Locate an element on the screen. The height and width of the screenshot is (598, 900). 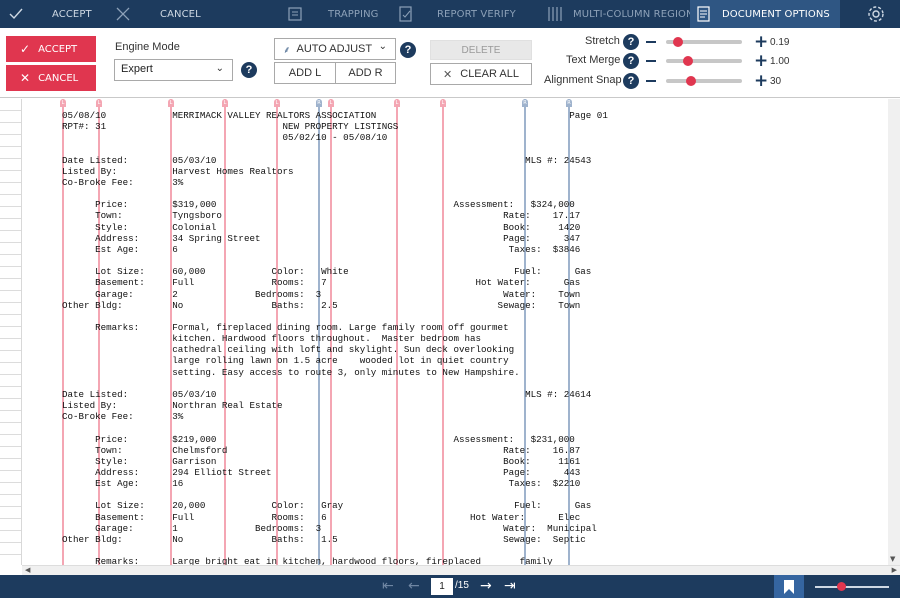
page-total: /15 is located at coordinates (462, 585).